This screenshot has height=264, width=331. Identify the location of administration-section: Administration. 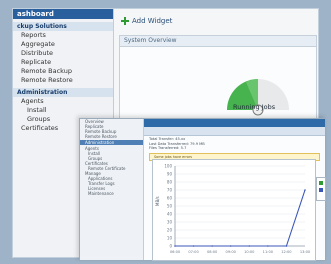
(63, 92).